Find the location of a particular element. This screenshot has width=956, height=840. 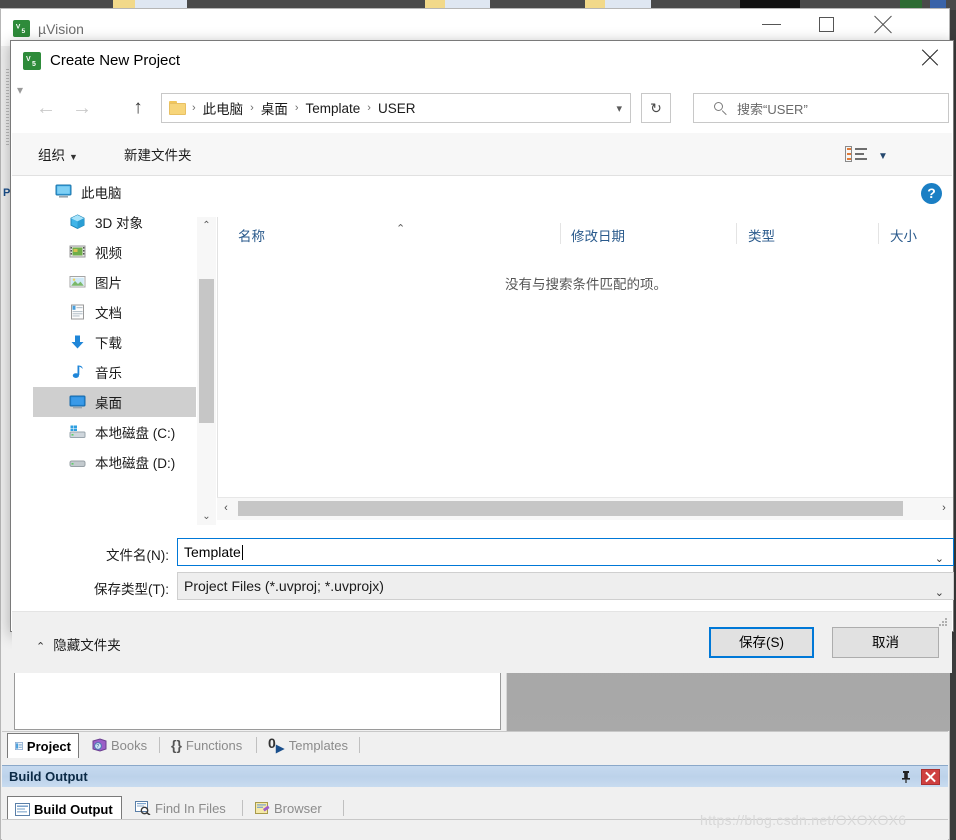

sidebar-item-downloads: 下载 is located at coordinates (114, 342).